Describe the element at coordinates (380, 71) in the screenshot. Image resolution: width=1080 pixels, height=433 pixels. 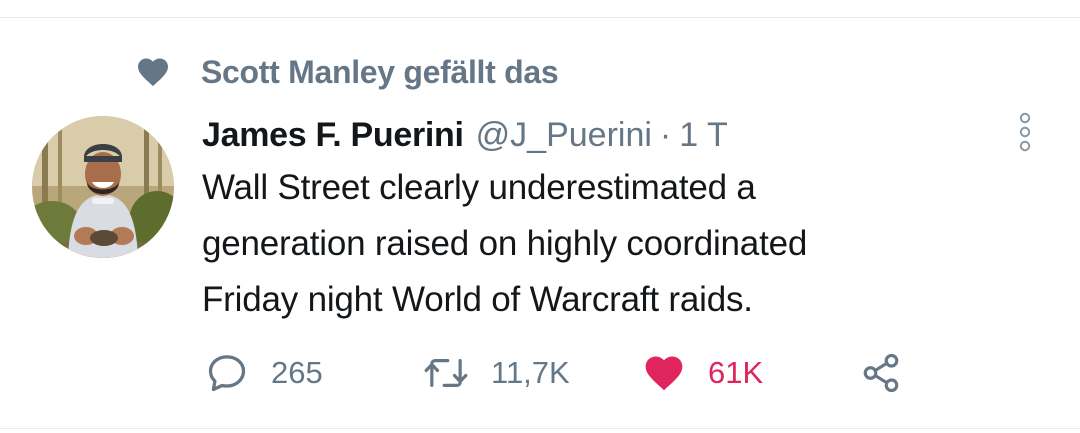
I see `social-context-text: Scott Manley gefällt das` at that location.